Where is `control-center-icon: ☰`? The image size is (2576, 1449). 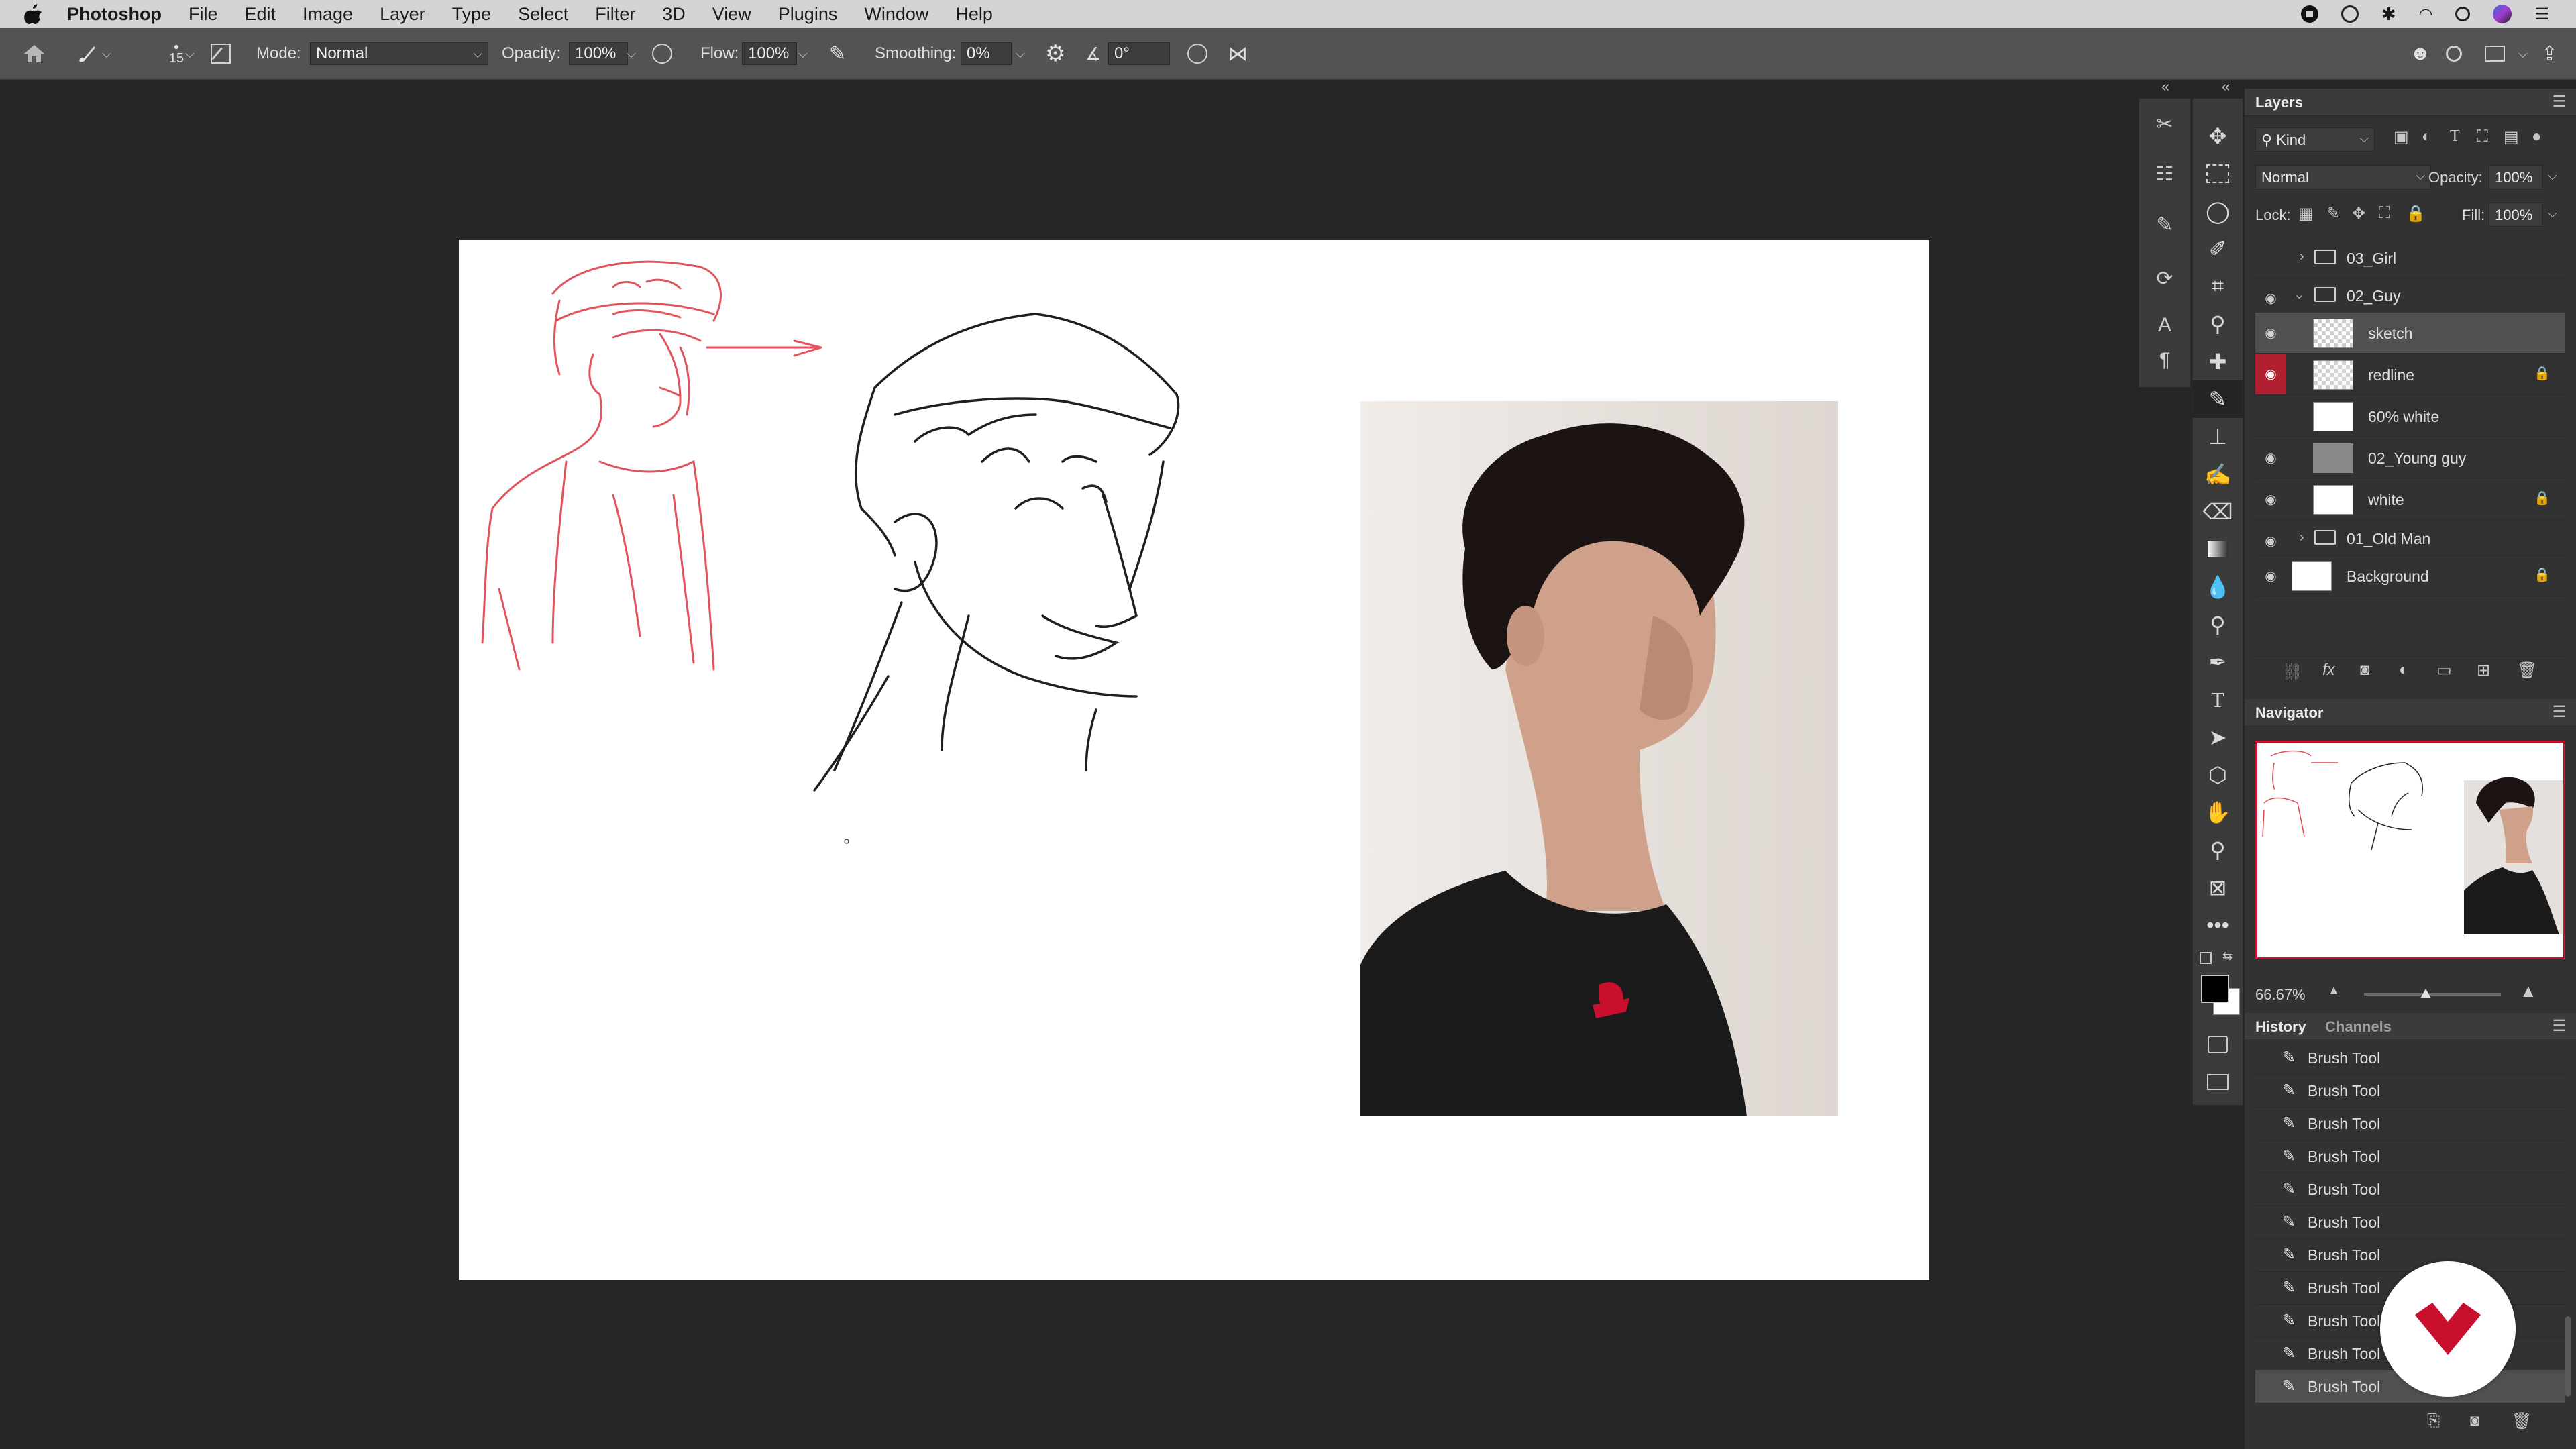 control-center-icon: ☰ is located at coordinates (2541, 14).